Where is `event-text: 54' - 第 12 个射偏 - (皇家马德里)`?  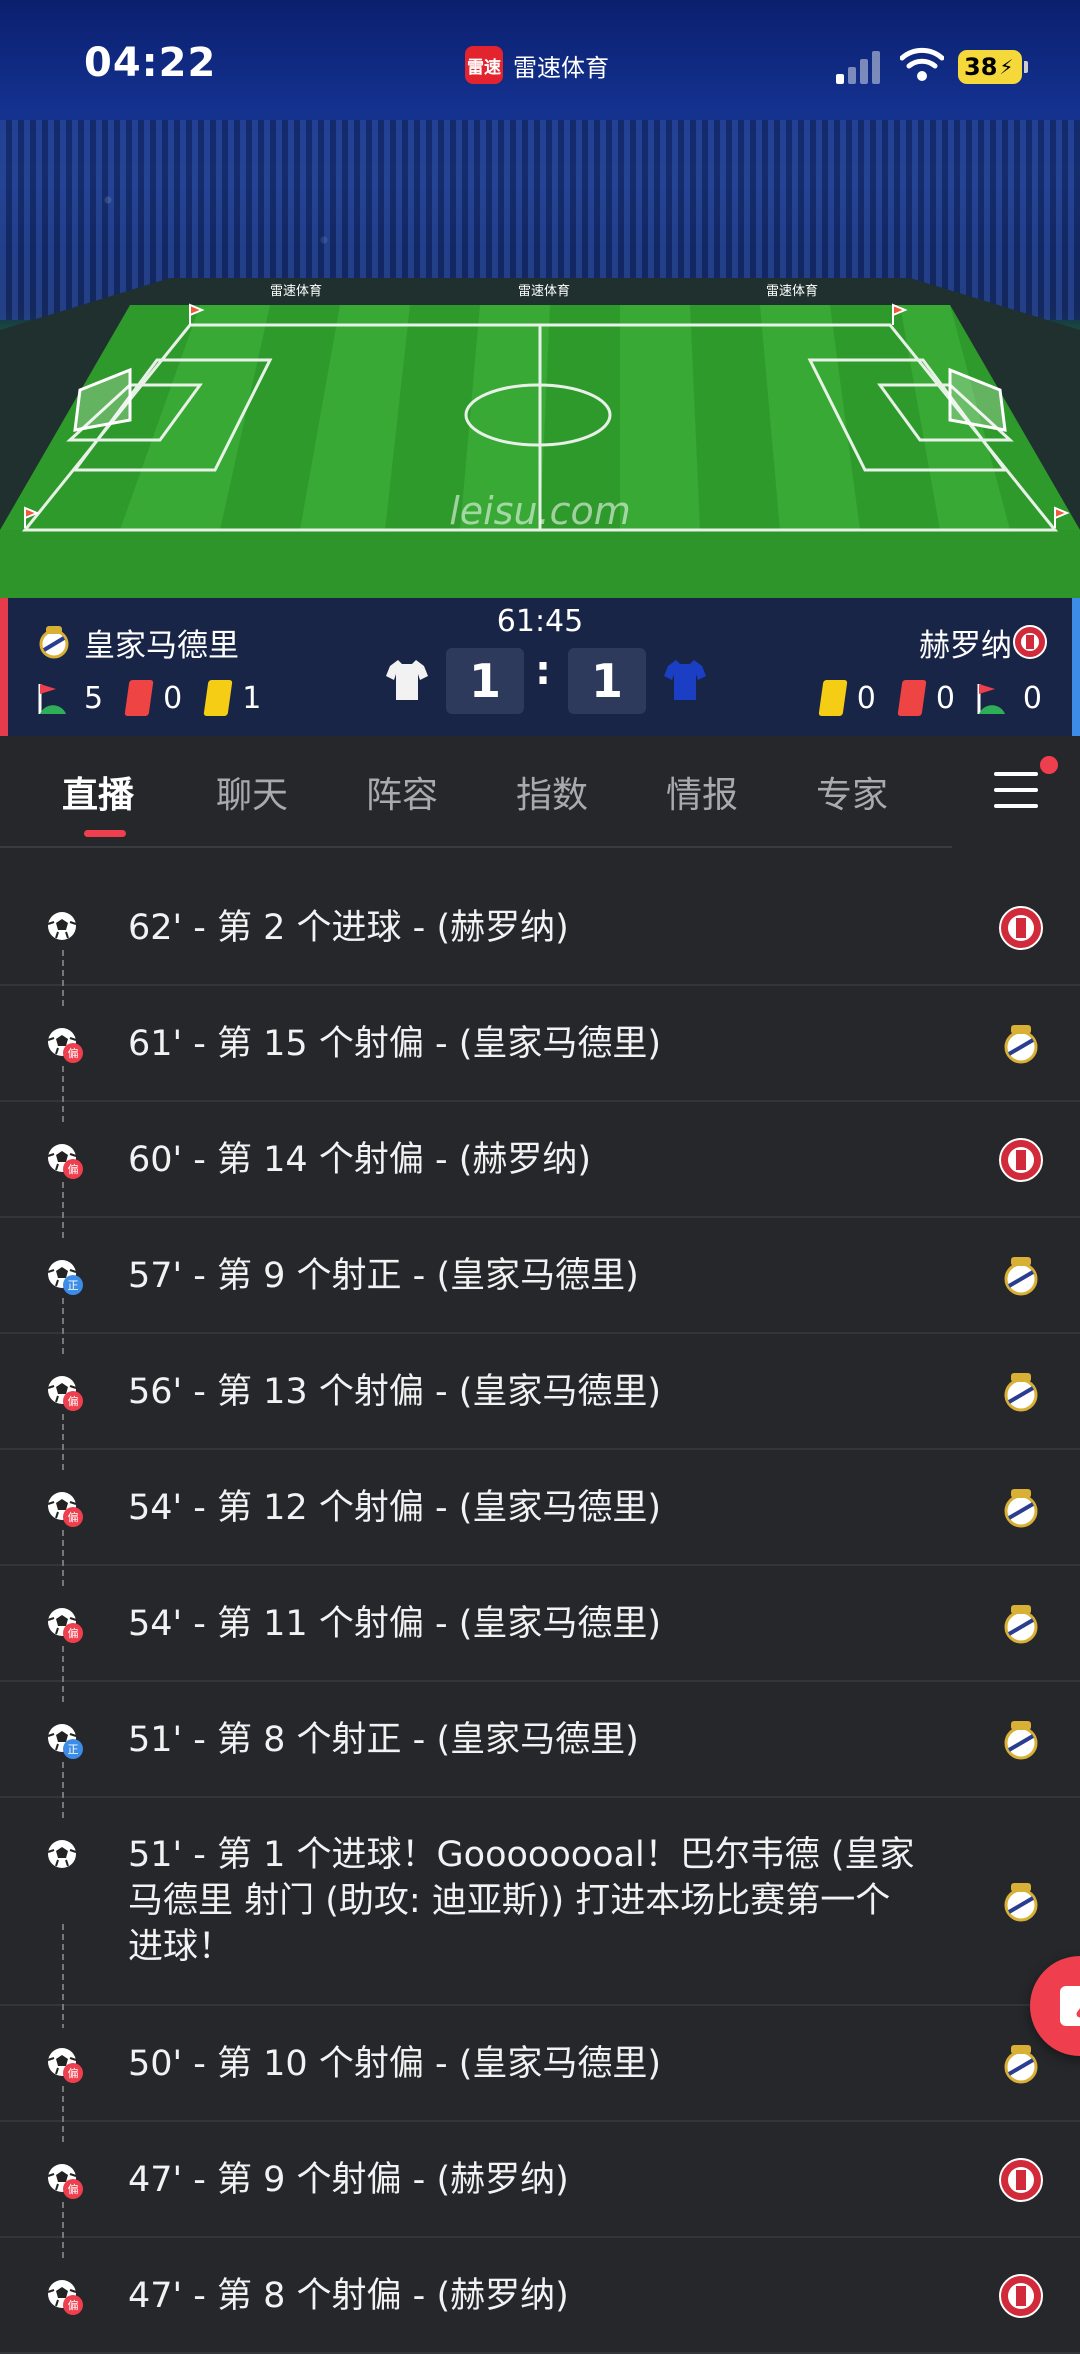
event-text: 54' - 第 12 个射偏 - (皇家马德里) is located at coordinates (395, 1508).